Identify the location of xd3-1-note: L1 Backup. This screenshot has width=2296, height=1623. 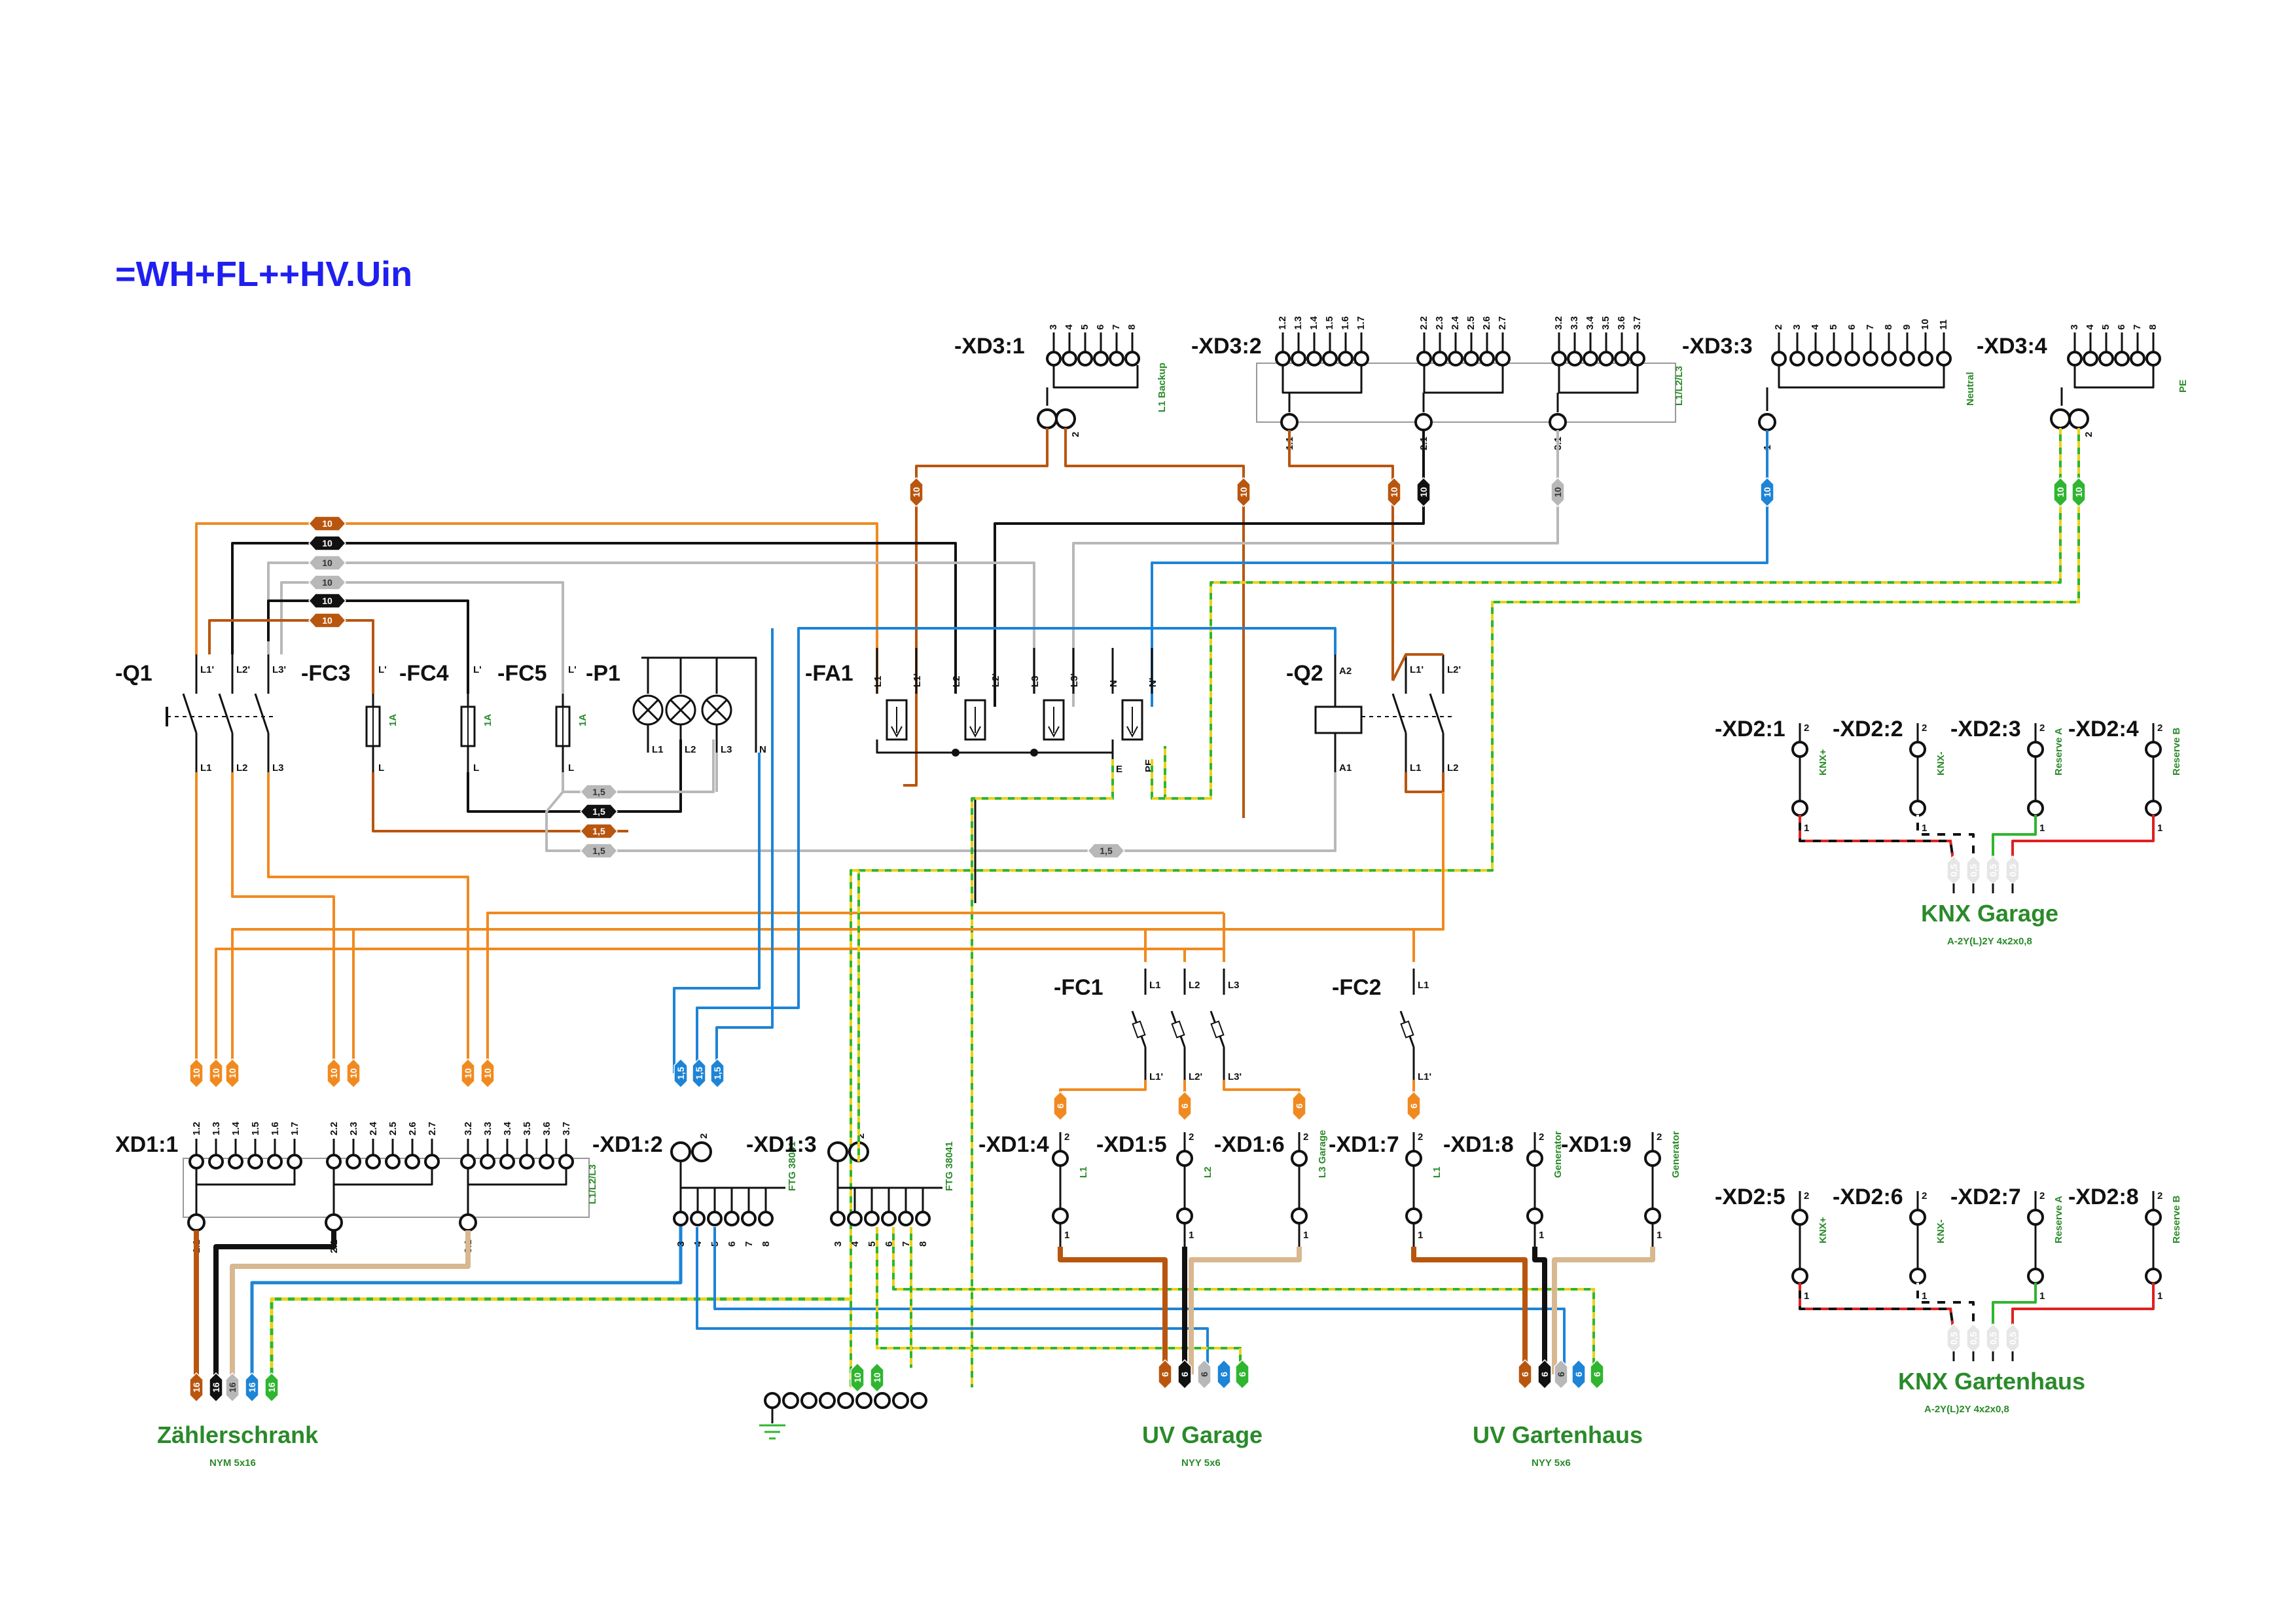
(1162, 387).